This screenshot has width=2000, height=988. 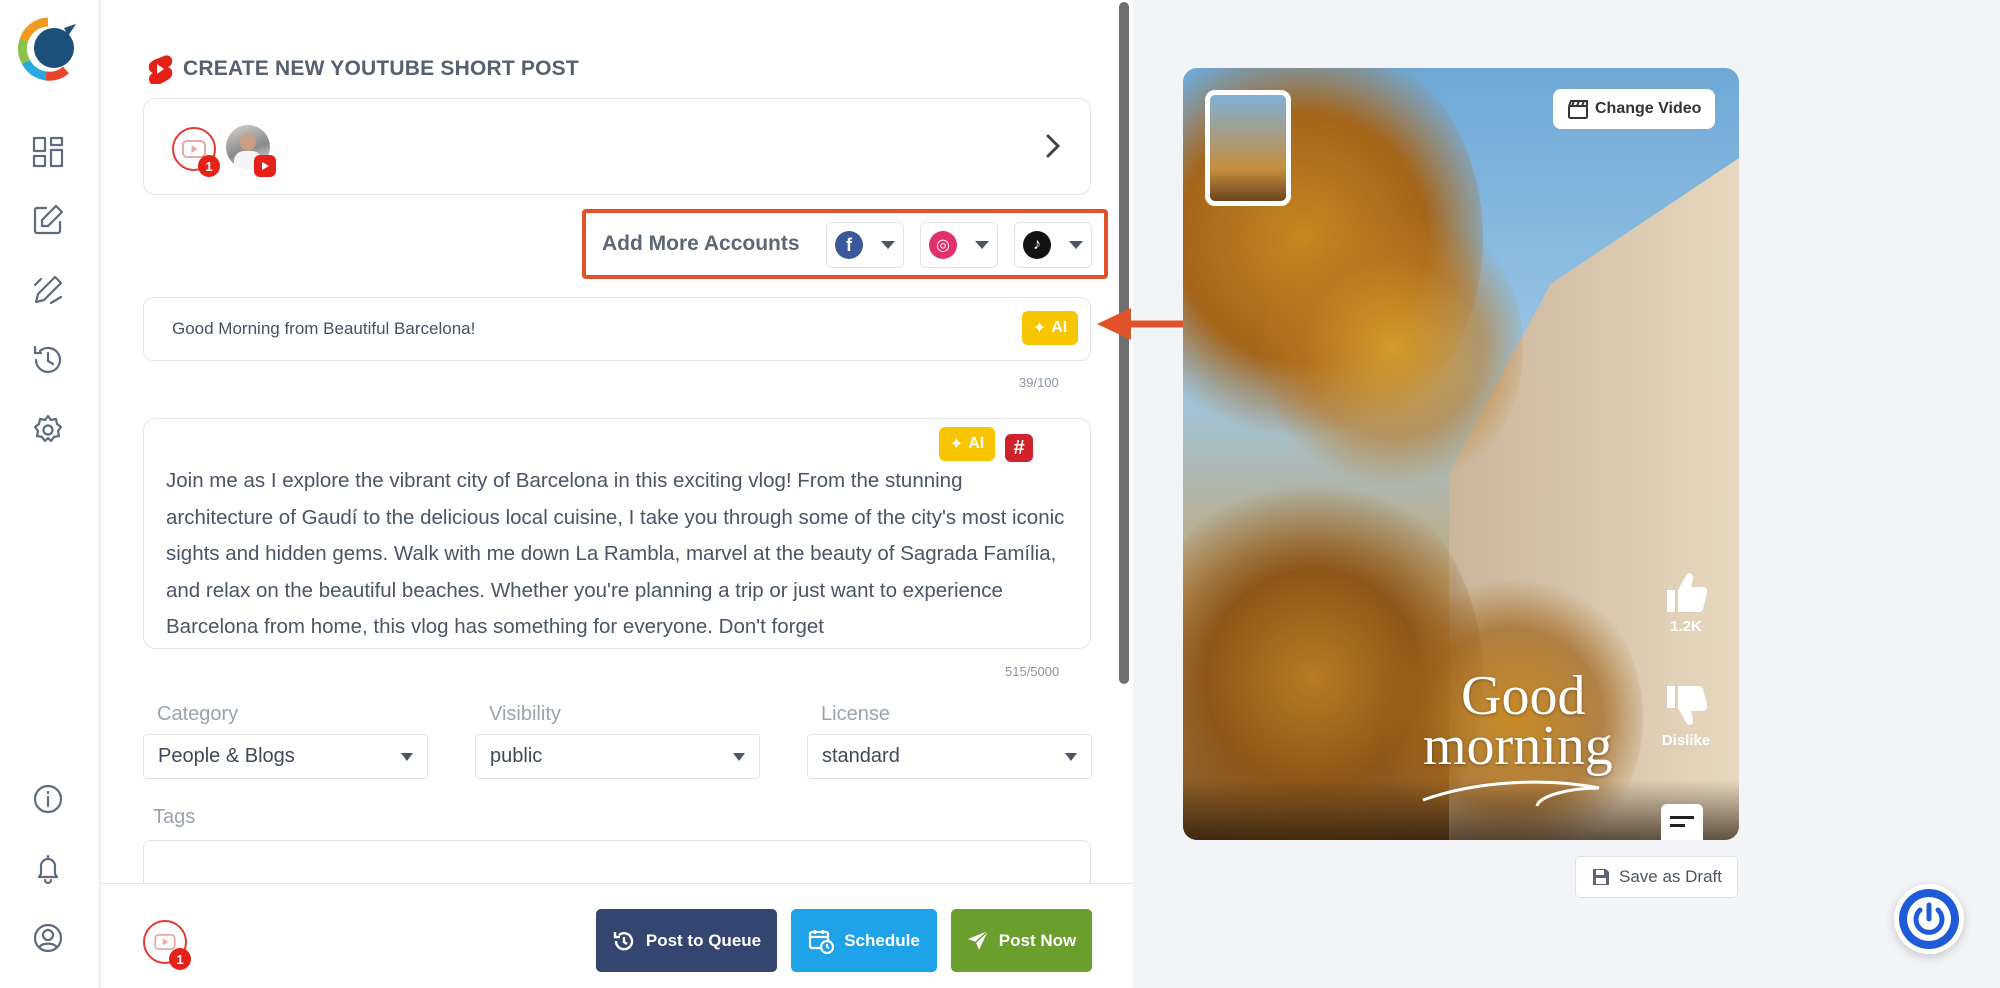 What do you see at coordinates (48, 869) in the screenshot?
I see `bell-icon` at bounding box center [48, 869].